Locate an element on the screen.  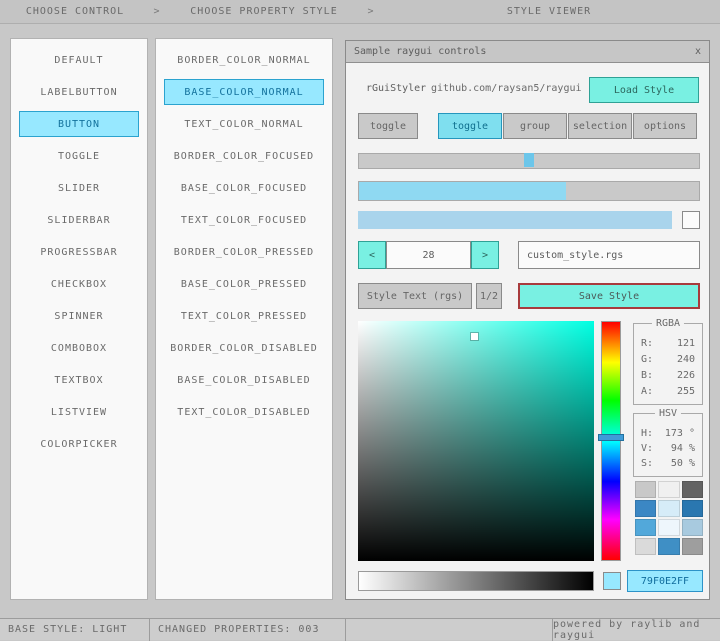
list-item-colorpicker: COLORPICKER is located at coordinates (79, 444).